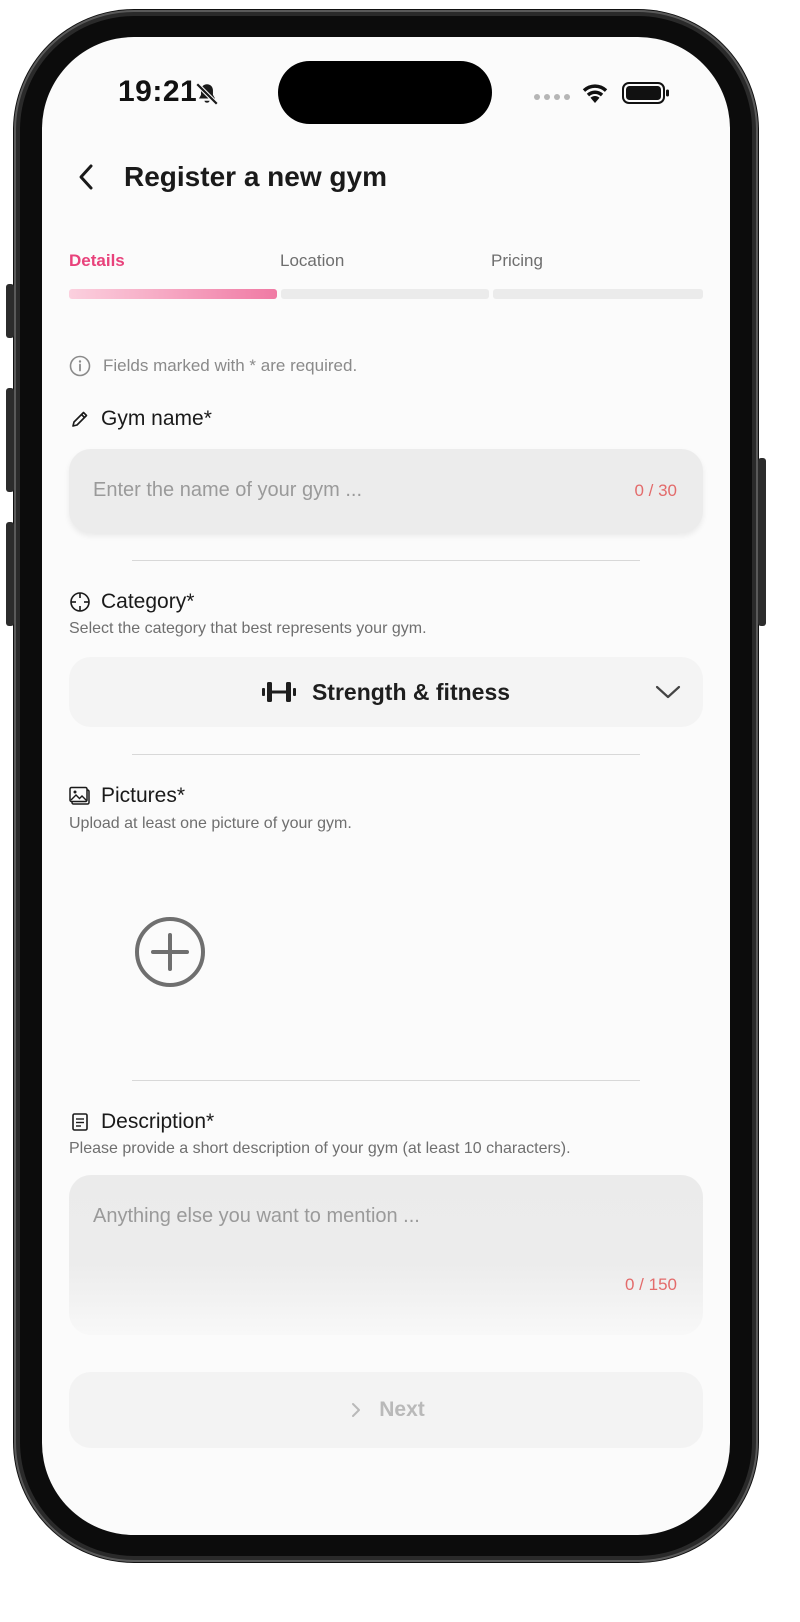  I want to click on tab-details: Details, so click(97, 261).